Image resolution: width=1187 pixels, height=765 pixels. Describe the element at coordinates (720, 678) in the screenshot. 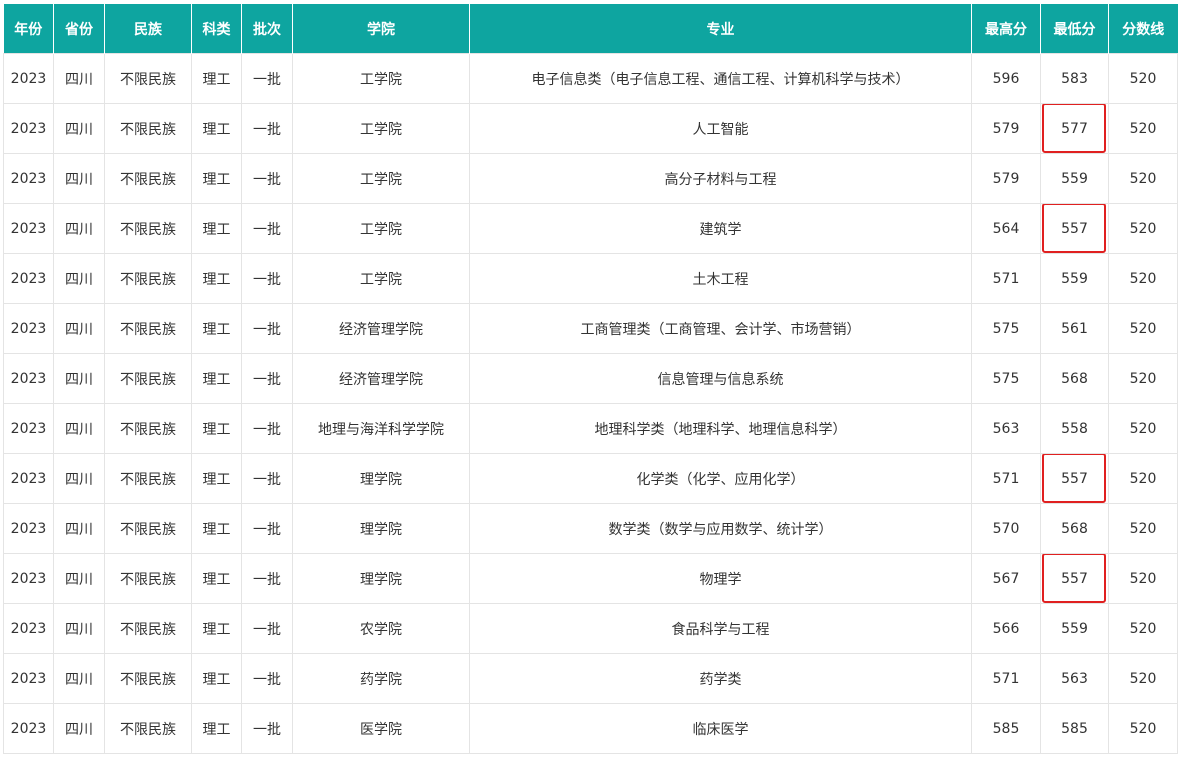

I see `cell-major: 药学类` at that location.